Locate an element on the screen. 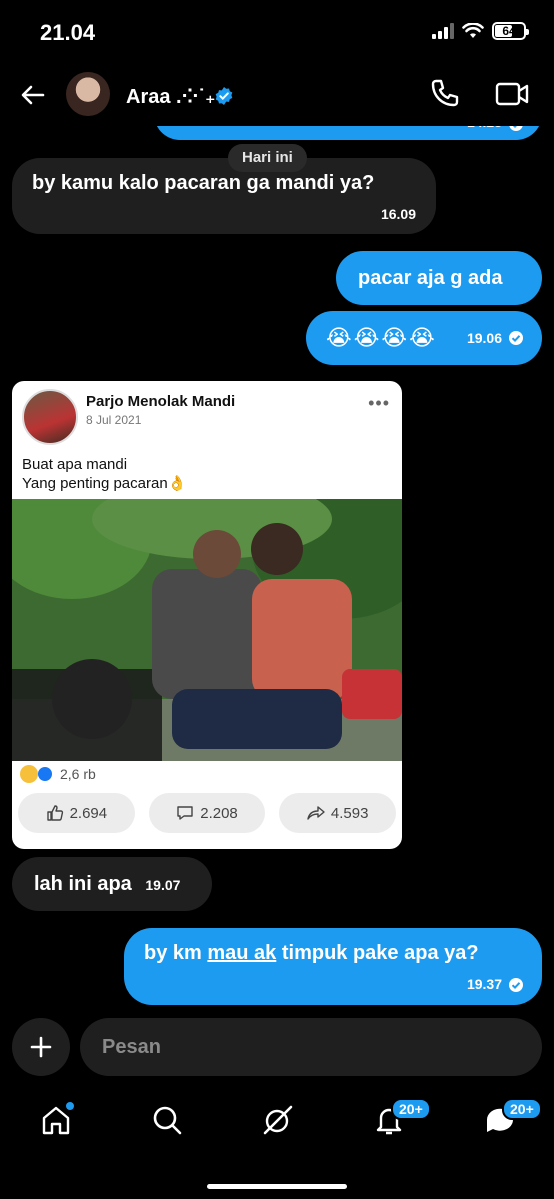 This screenshot has width=554, height=1199. message-bubble-outgoing: by km mau ak timpuk pake apa ya? 19.37 is located at coordinates (333, 966).